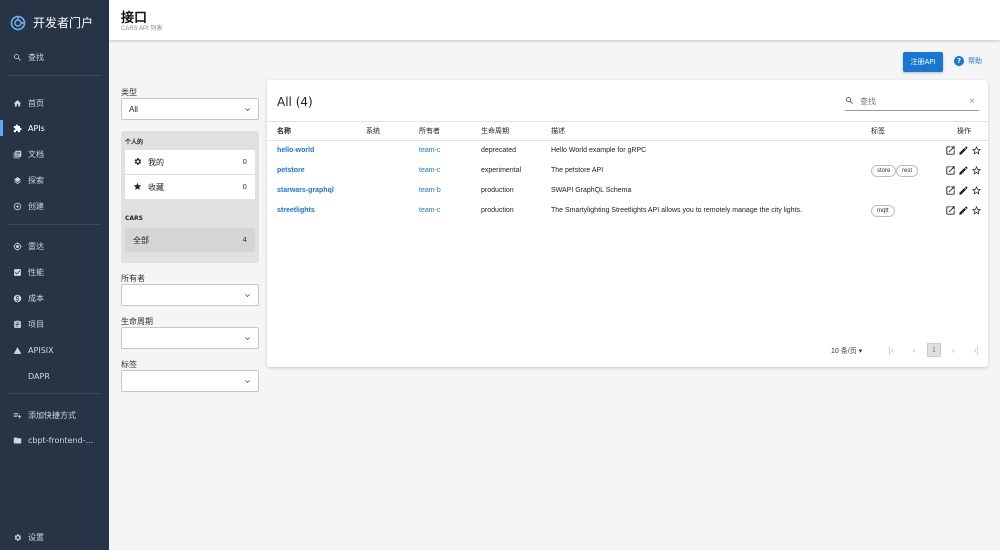 The width and height of the screenshot is (1000, 550). Describe the element at coordinates (54, 298) in the screenshot. I see `sidebar-item-cost: 成本` at that location.